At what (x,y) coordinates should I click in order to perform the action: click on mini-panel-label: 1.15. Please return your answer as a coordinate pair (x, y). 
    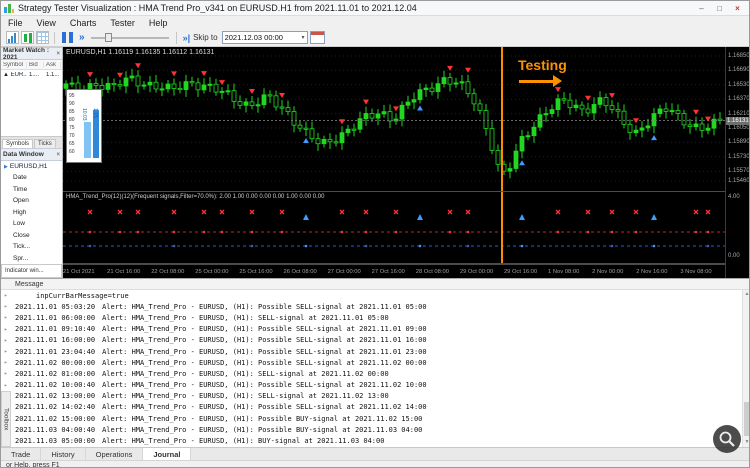
    Looking at the image, I should click on (95, 113).